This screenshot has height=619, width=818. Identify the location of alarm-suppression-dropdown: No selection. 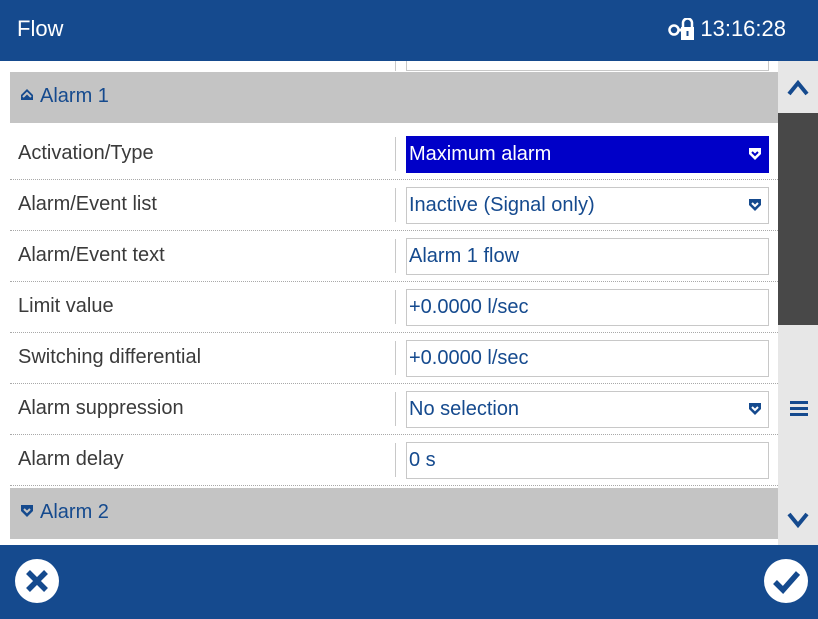
(587, 409).